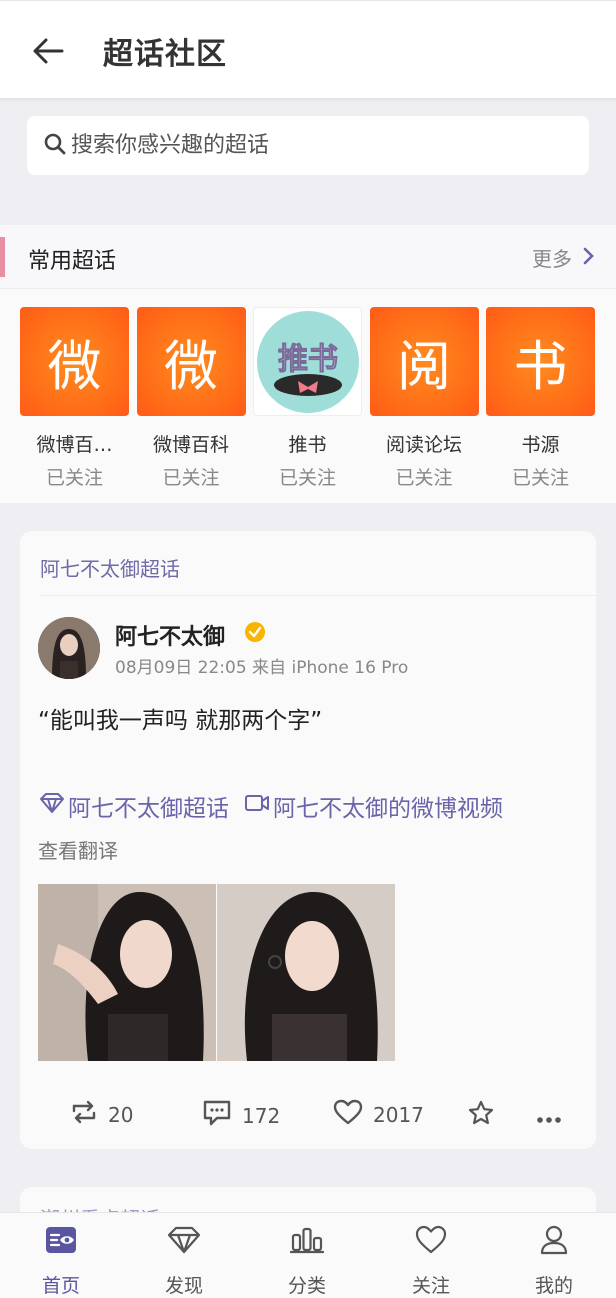  What do you see at coordinates (78, 849) in the screenshot?
I see `translate-link: 查看翻译` at bounding box center [78, 849].